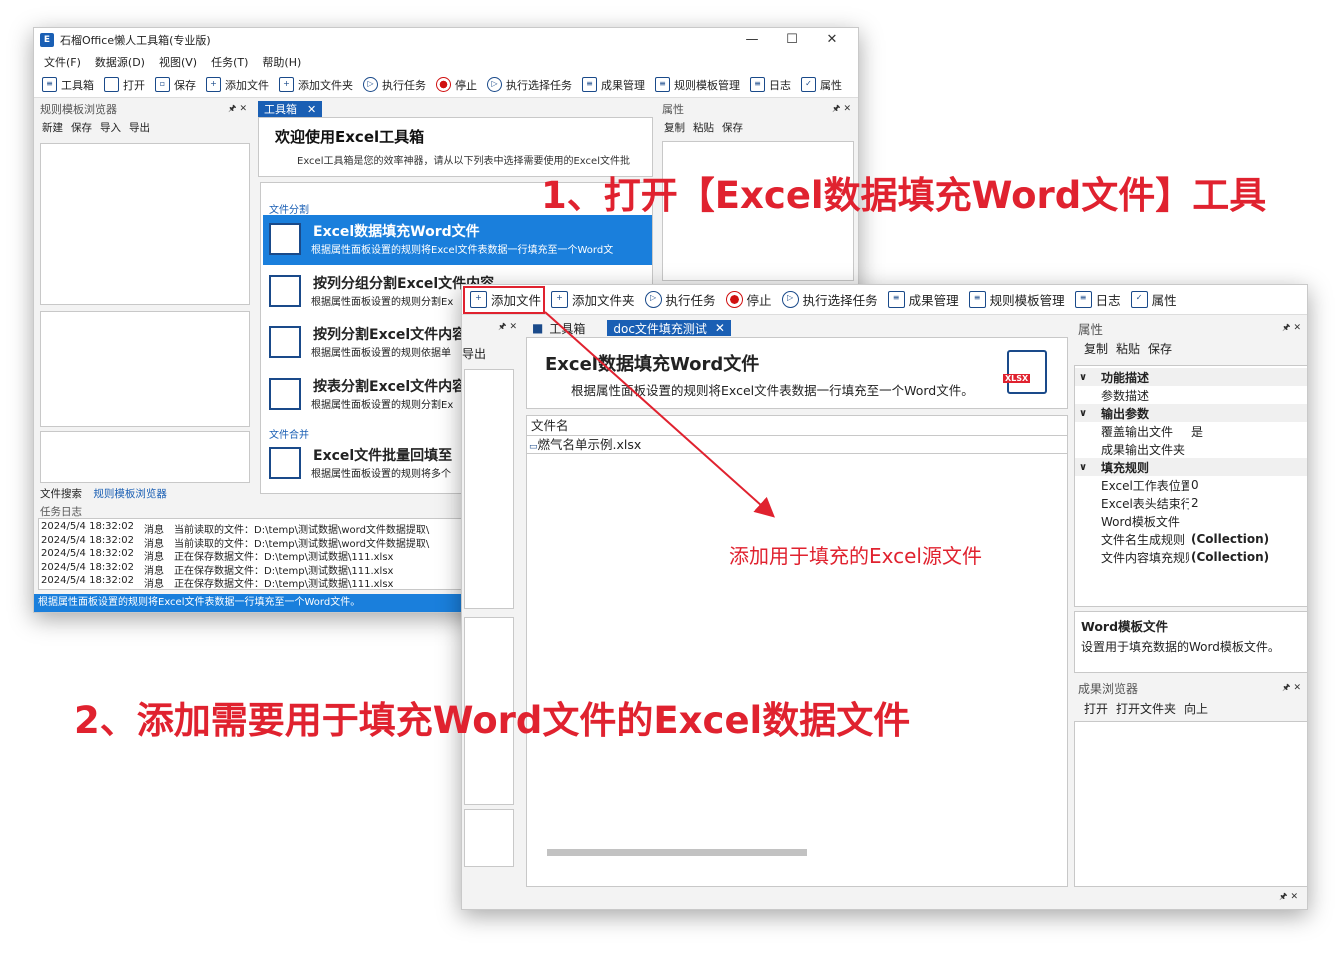  I want to click on group-label-split: 文件分割, so click(289, 210).